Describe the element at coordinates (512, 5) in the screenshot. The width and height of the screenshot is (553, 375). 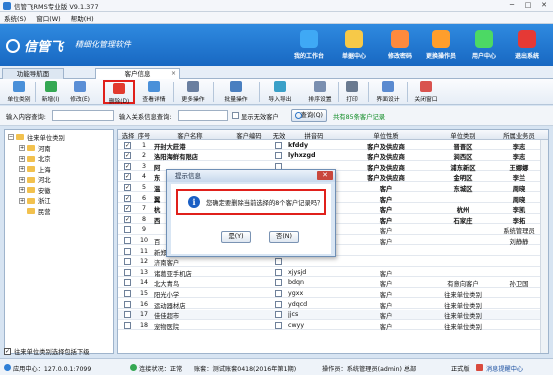
I see `minimize-button: ─` at that location.